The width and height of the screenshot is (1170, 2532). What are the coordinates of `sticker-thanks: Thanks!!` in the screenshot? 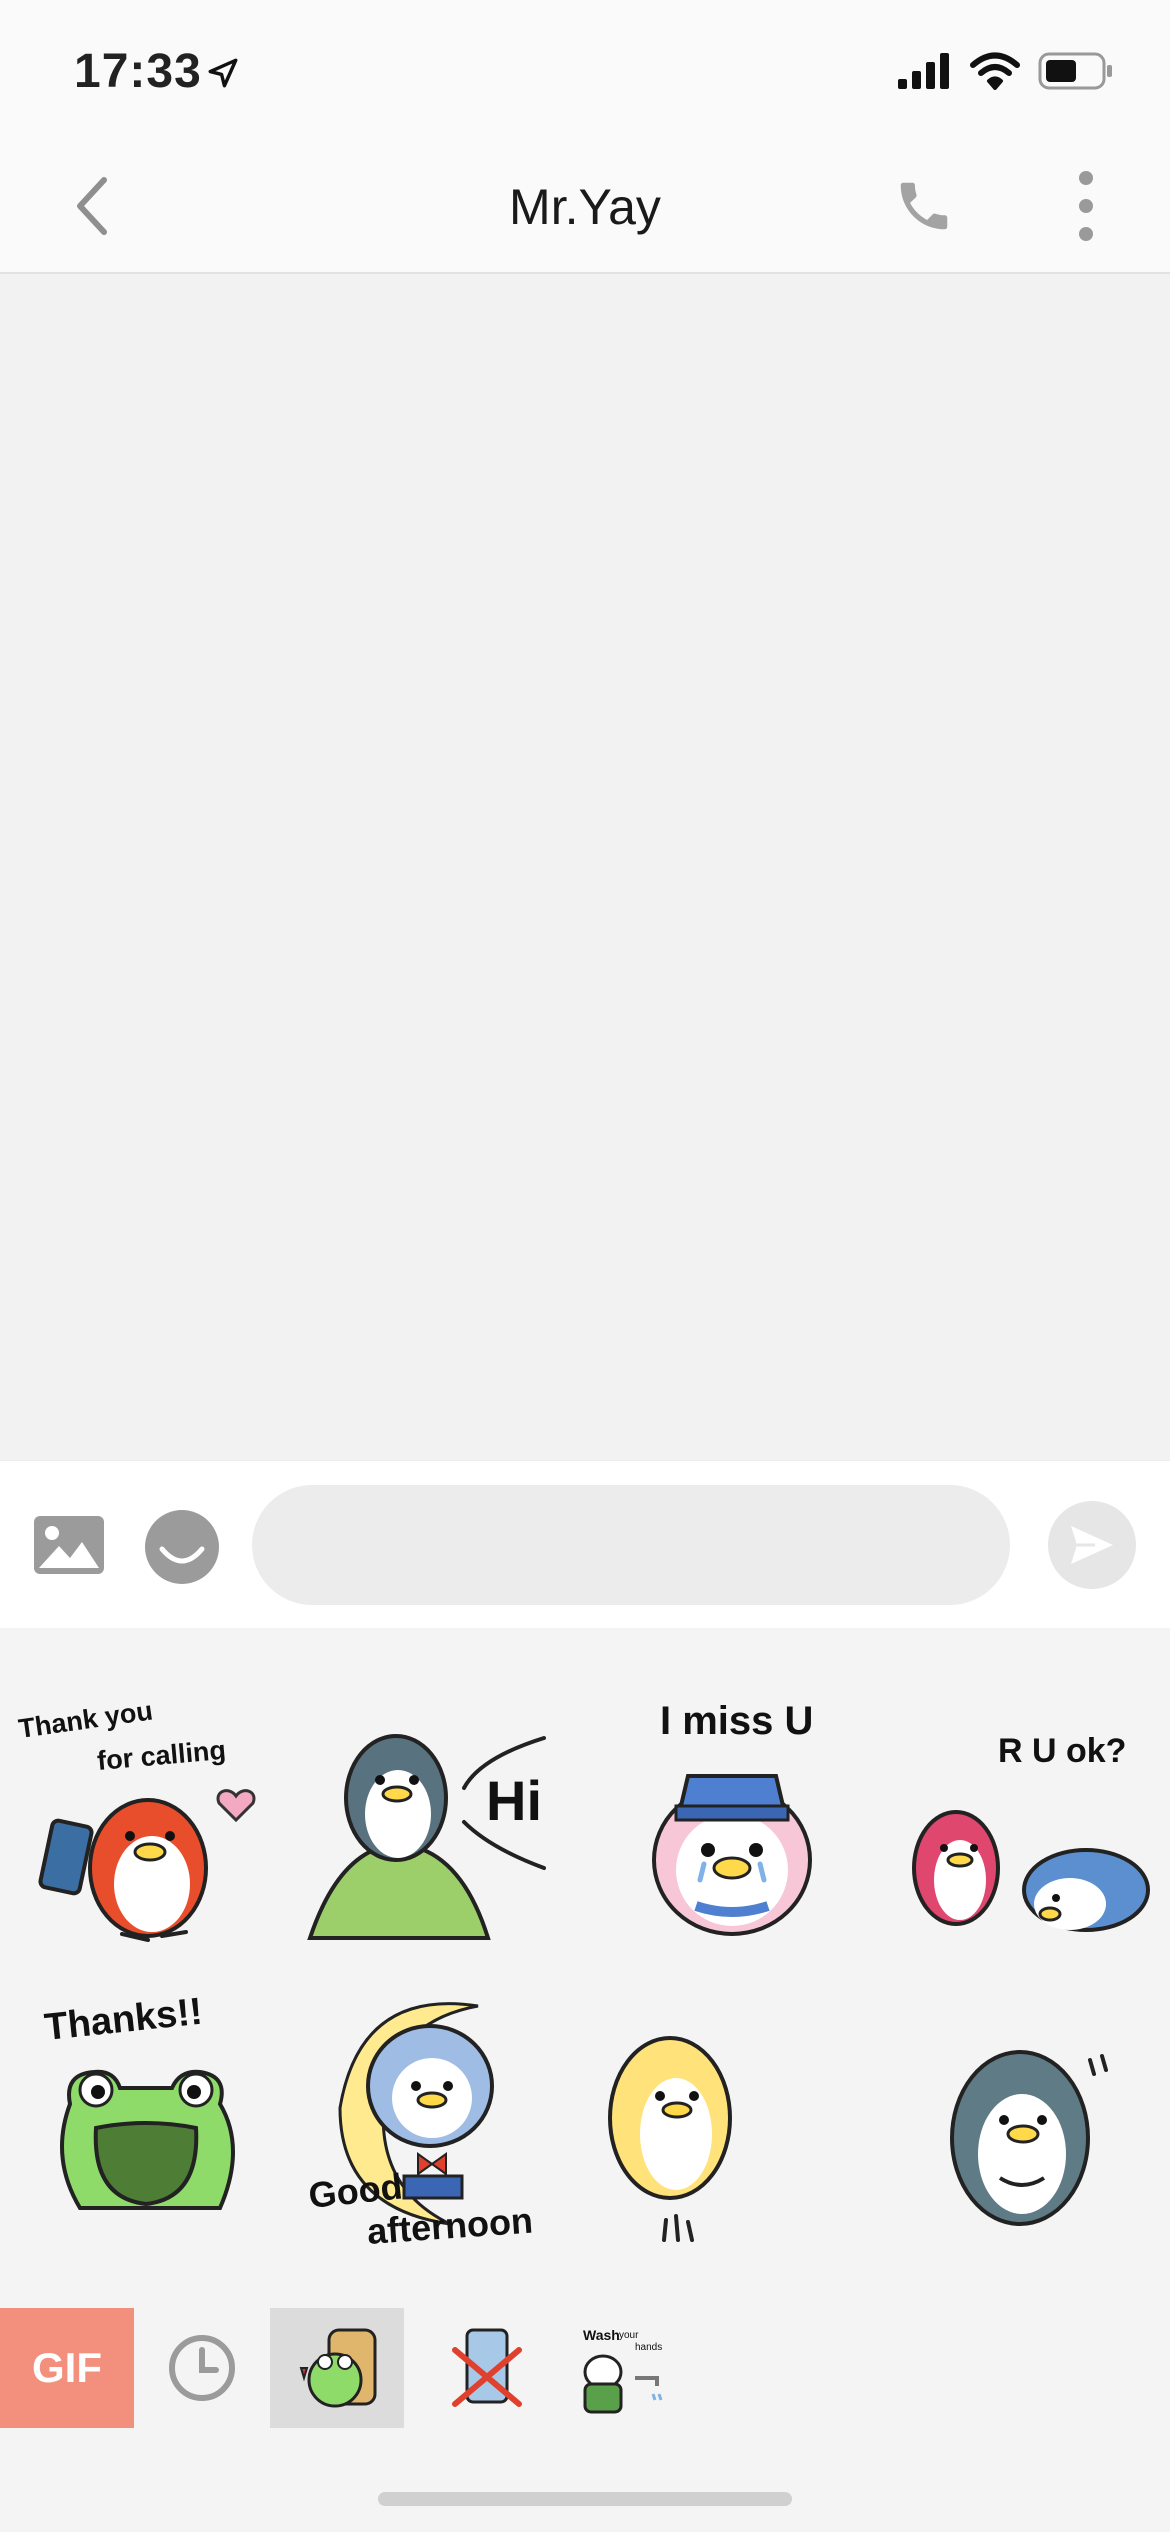 It's located at (145, 2113).